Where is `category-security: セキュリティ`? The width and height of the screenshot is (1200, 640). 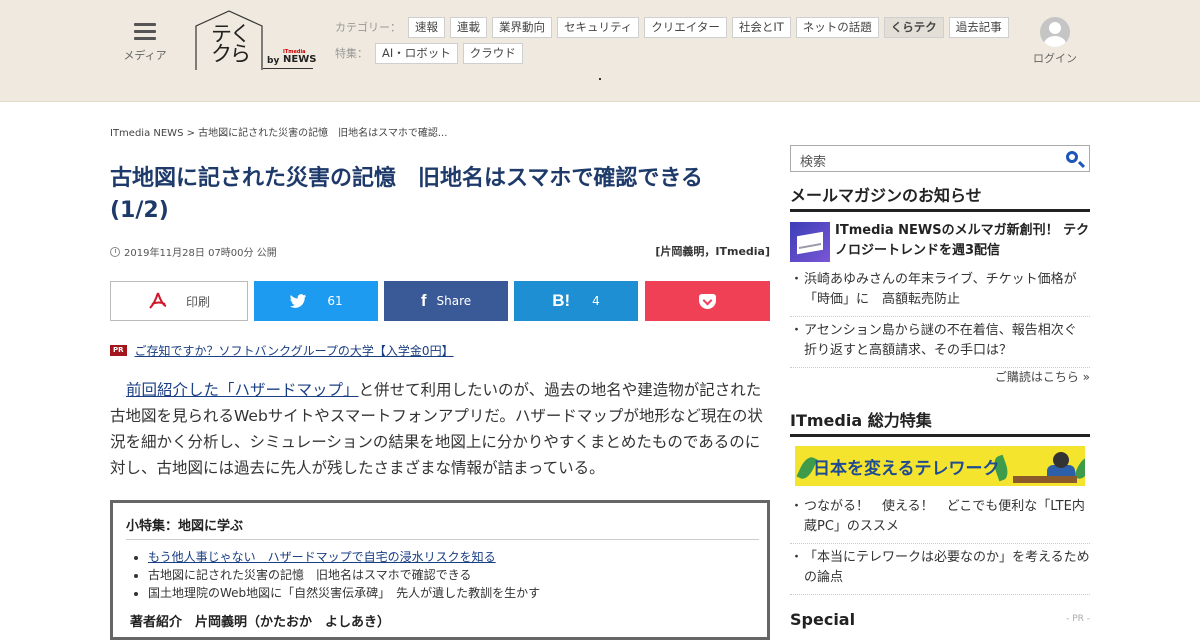 category-security: セキュリティ is located at coordinates (598, 27).